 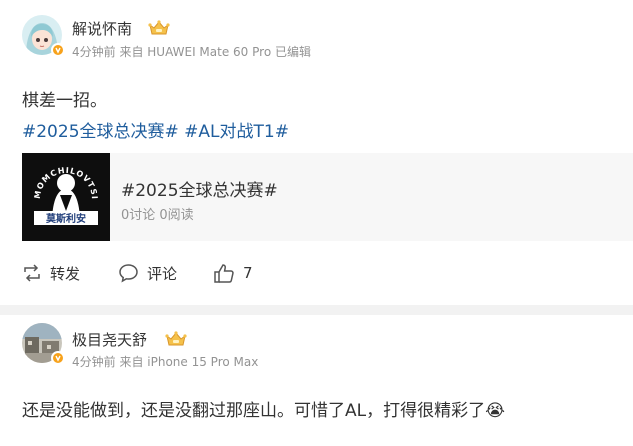 I want to click on post-divider, so click(x=316, y=310).